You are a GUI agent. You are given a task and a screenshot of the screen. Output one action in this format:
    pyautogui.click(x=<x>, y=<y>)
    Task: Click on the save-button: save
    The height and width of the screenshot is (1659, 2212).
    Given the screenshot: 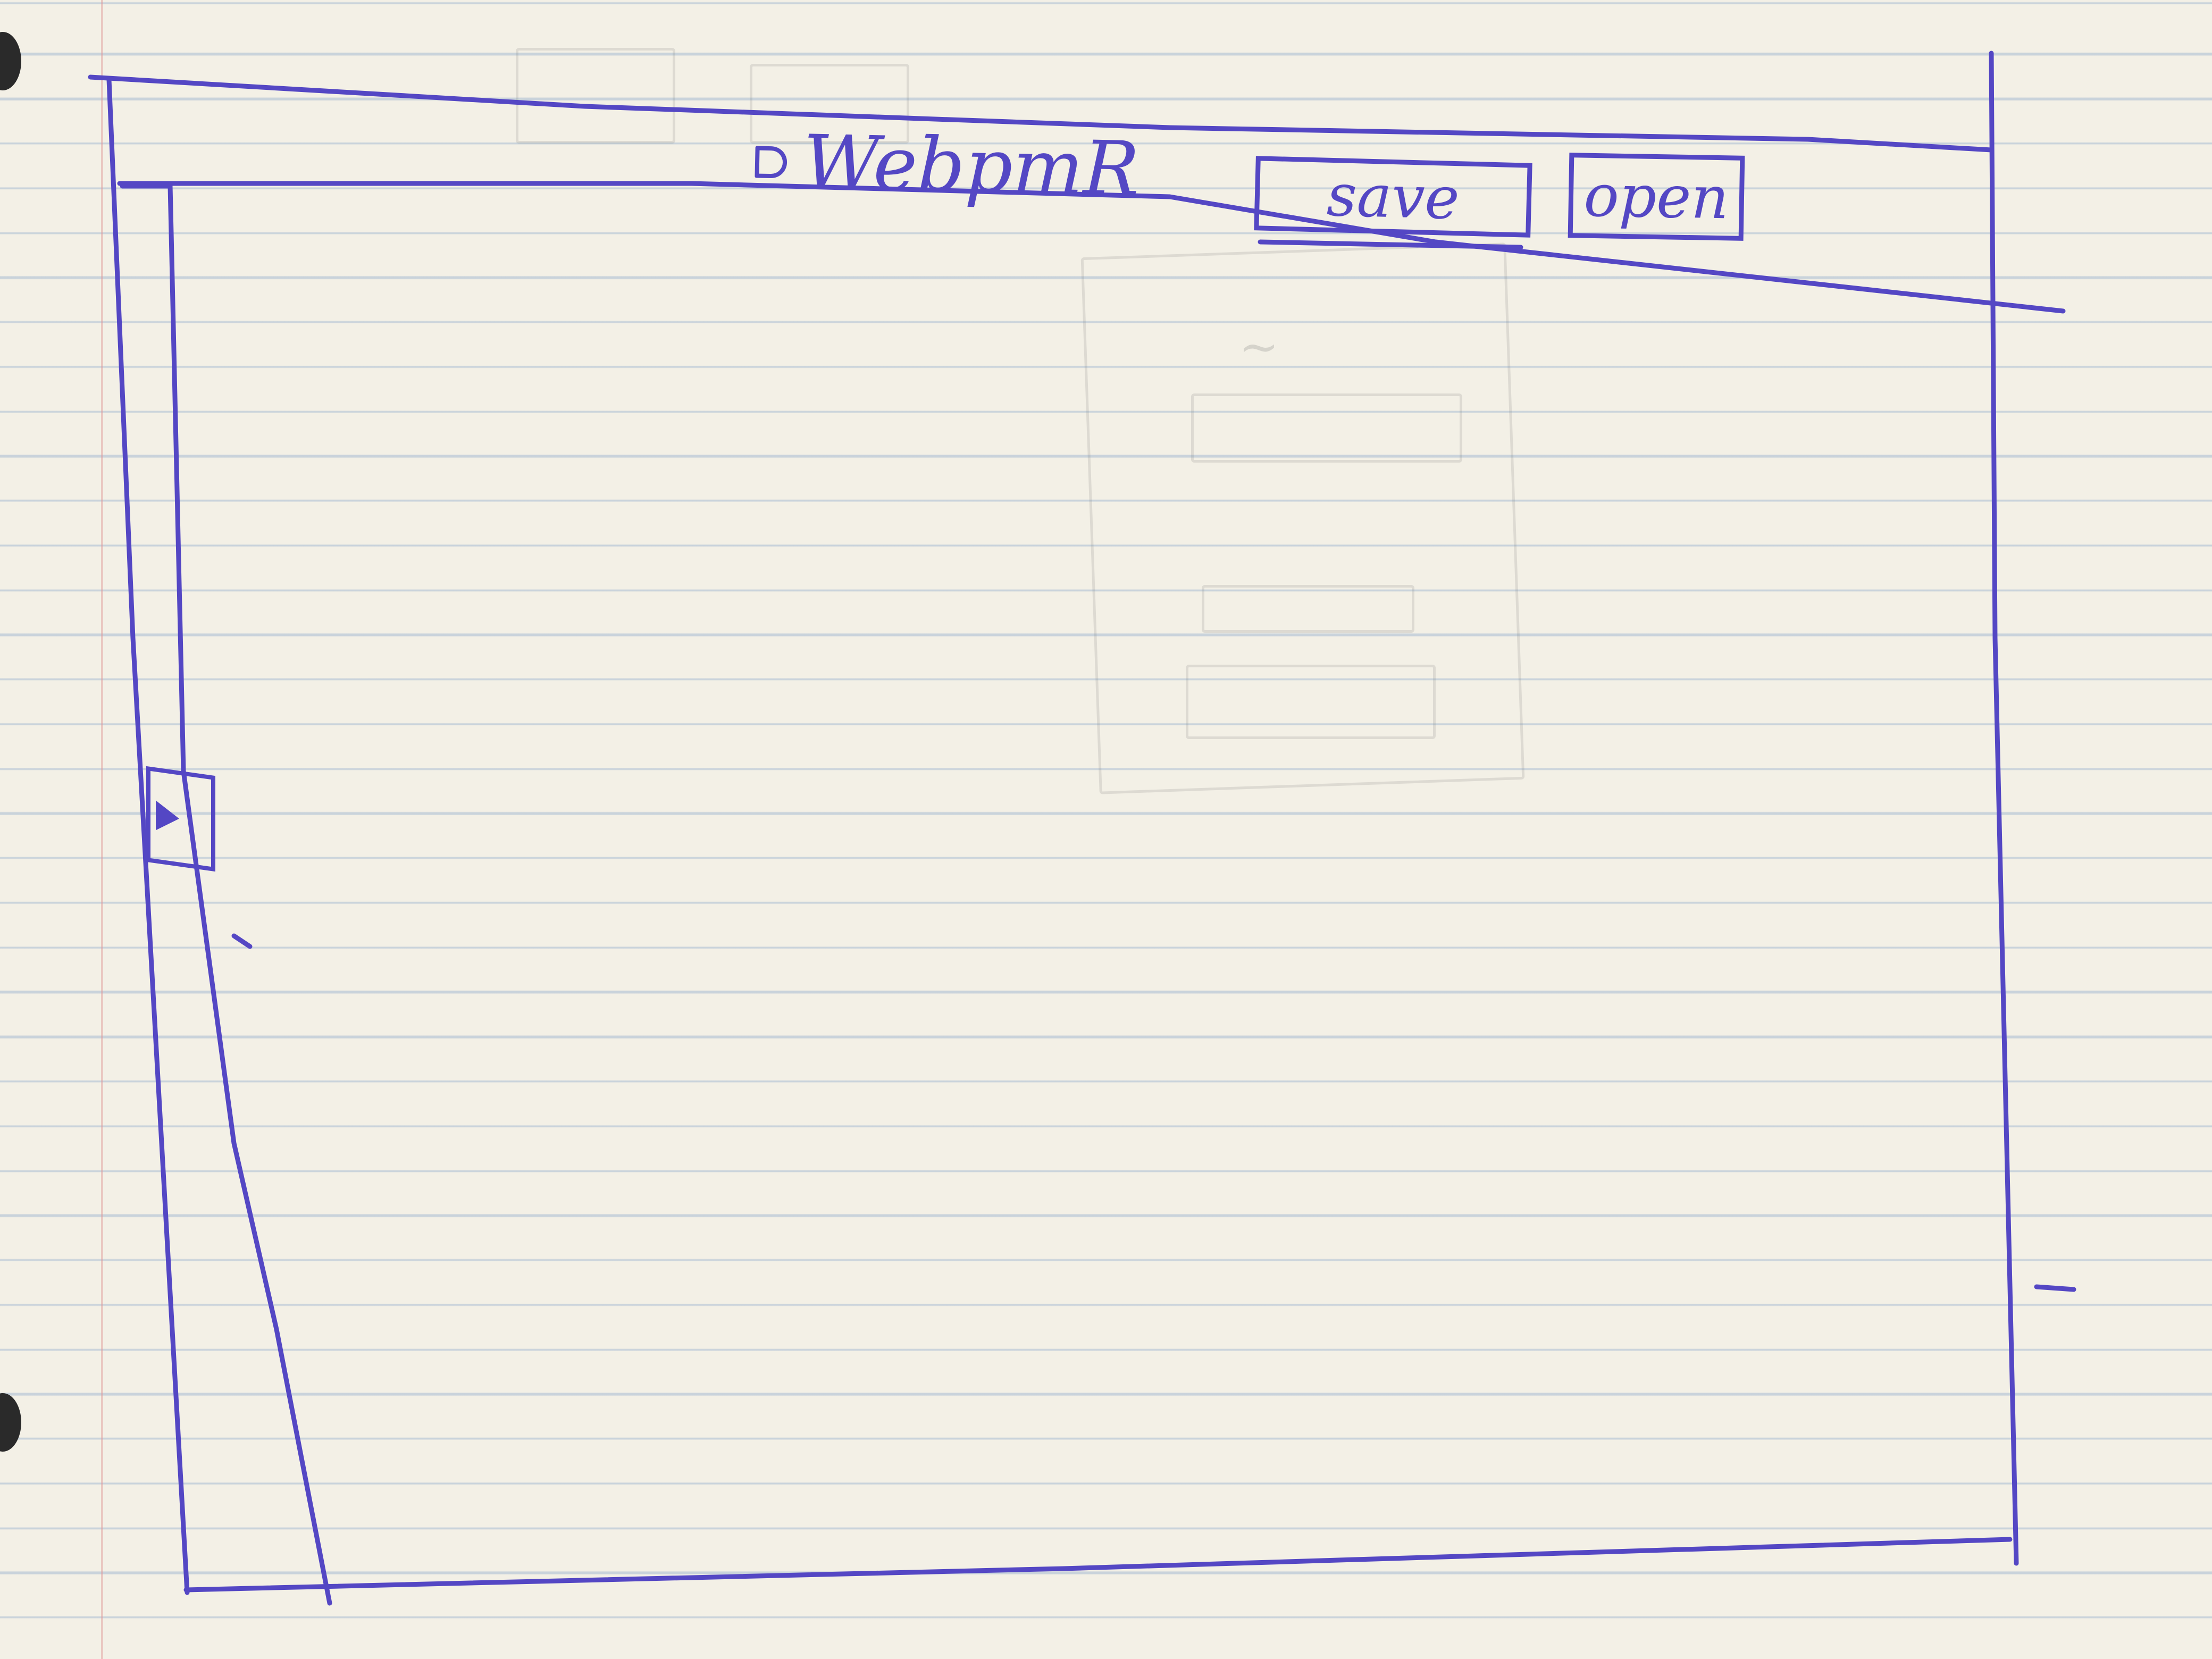 What is the action you would take?
    pyautogui.click(x=1393, y=197)
    